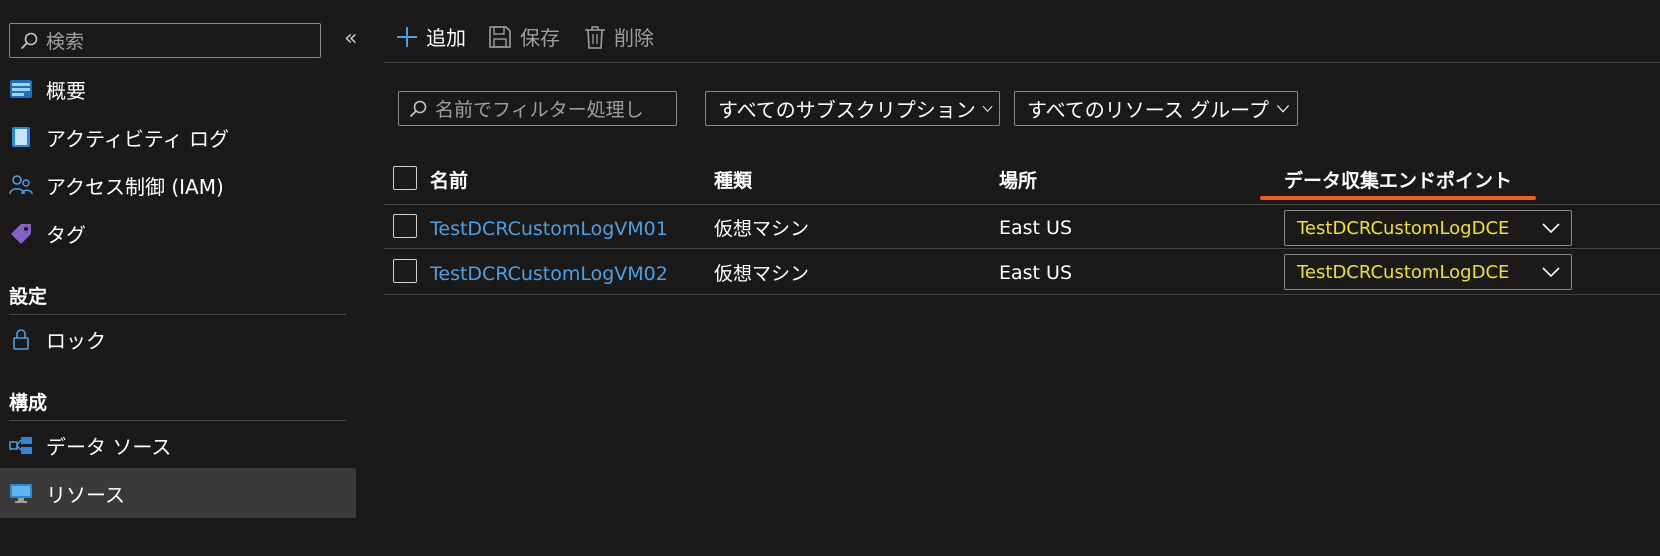 The height and width of the screenshot is (556, 1660). Describe the element at coordinates (1398, 179) in the screenshot. I see `column-header-endpoint: データ収集エンドポイント` at that location.